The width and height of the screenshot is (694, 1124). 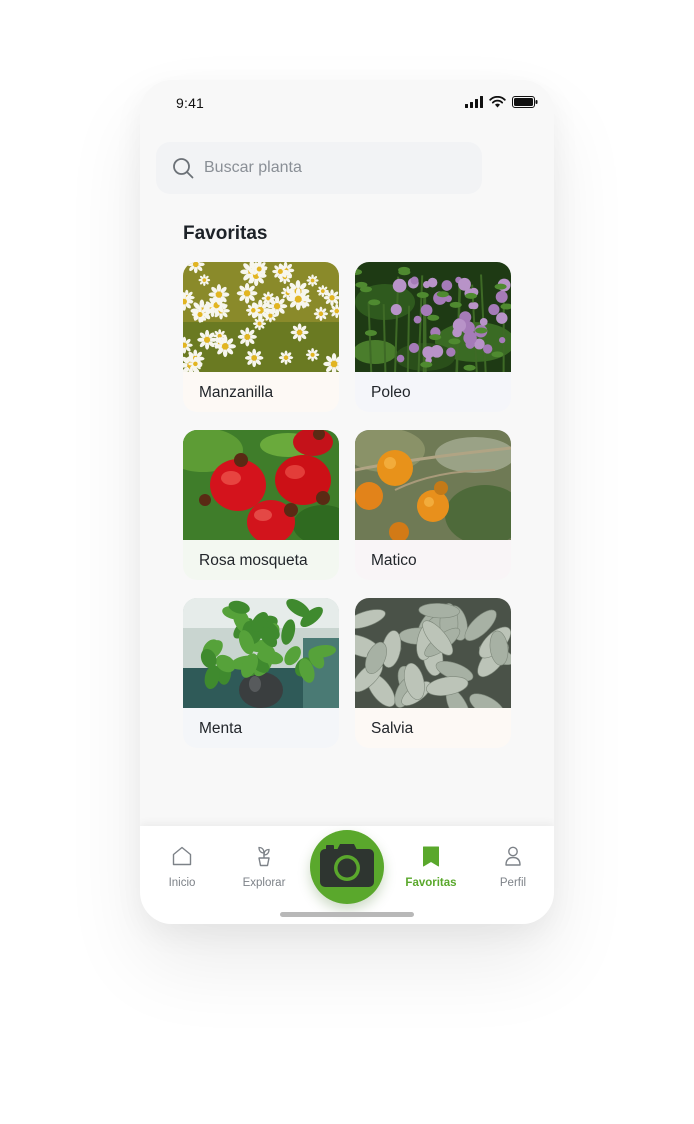 I want to click on nav-item-explorar: Explorar, so click(x=264, y=869).